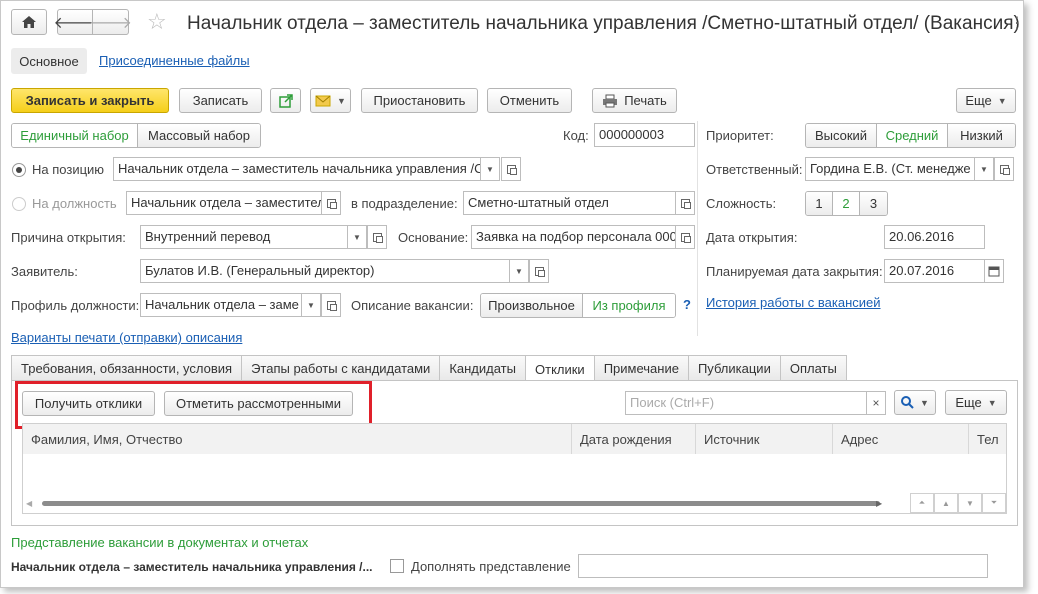 Image resolution: width=1038 pixels, height=594 pixels. I want to click on complexity-toggle: 1 2 3, so click(846, 203).